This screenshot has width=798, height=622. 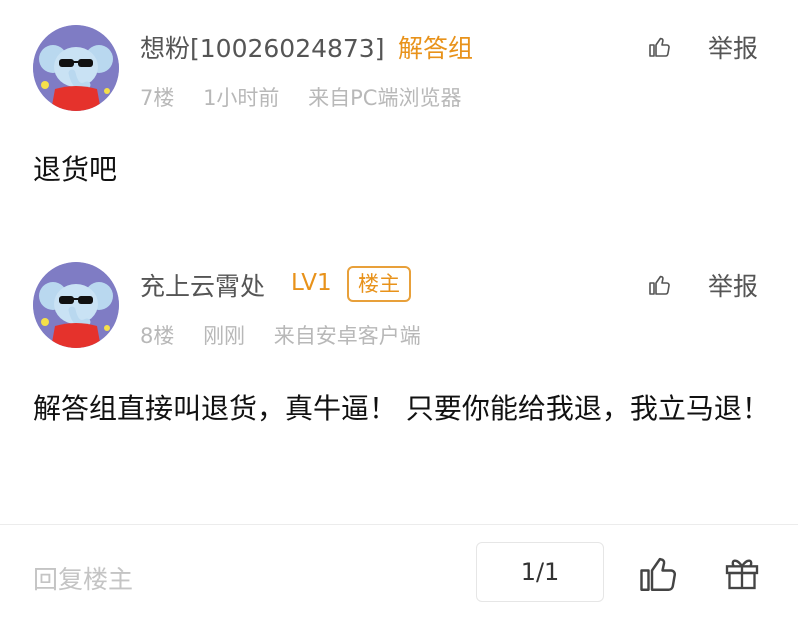 I want to click on post-time: 1小时前, so click(x=241, y=98).